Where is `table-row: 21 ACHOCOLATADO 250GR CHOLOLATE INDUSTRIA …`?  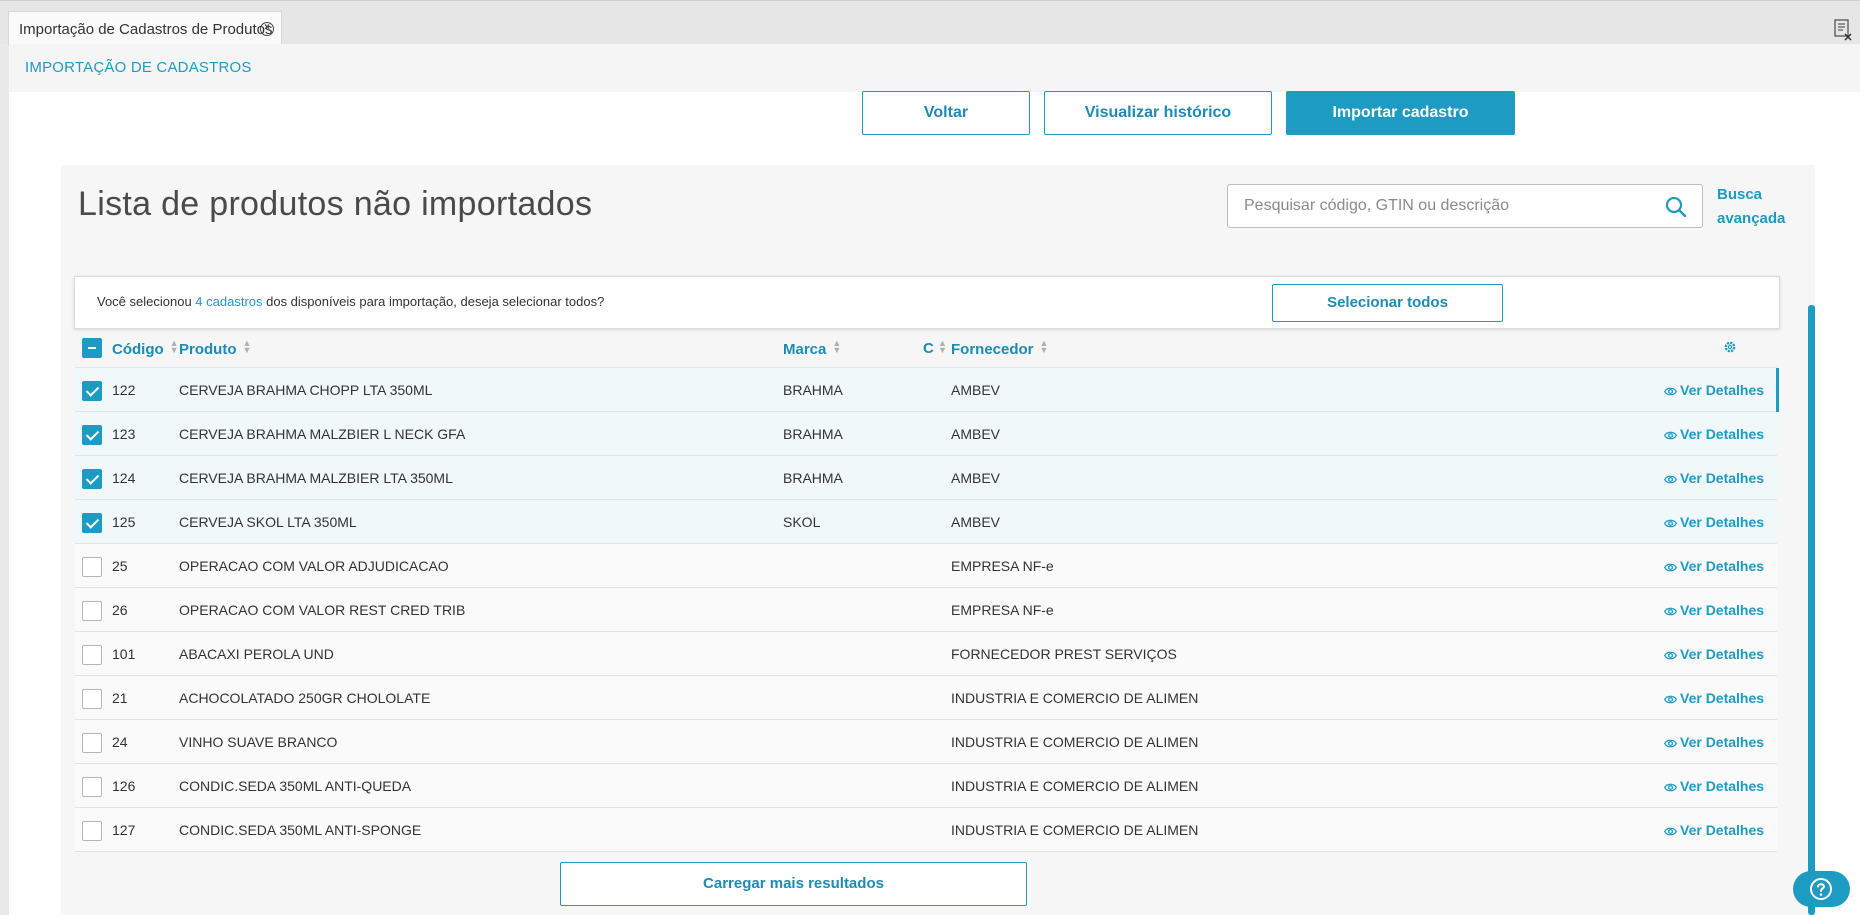
table-row: 21 ACHOCOLATADO 250GR CHOLOLATE INDUSTRIA … is located at coordinates (926, 698).